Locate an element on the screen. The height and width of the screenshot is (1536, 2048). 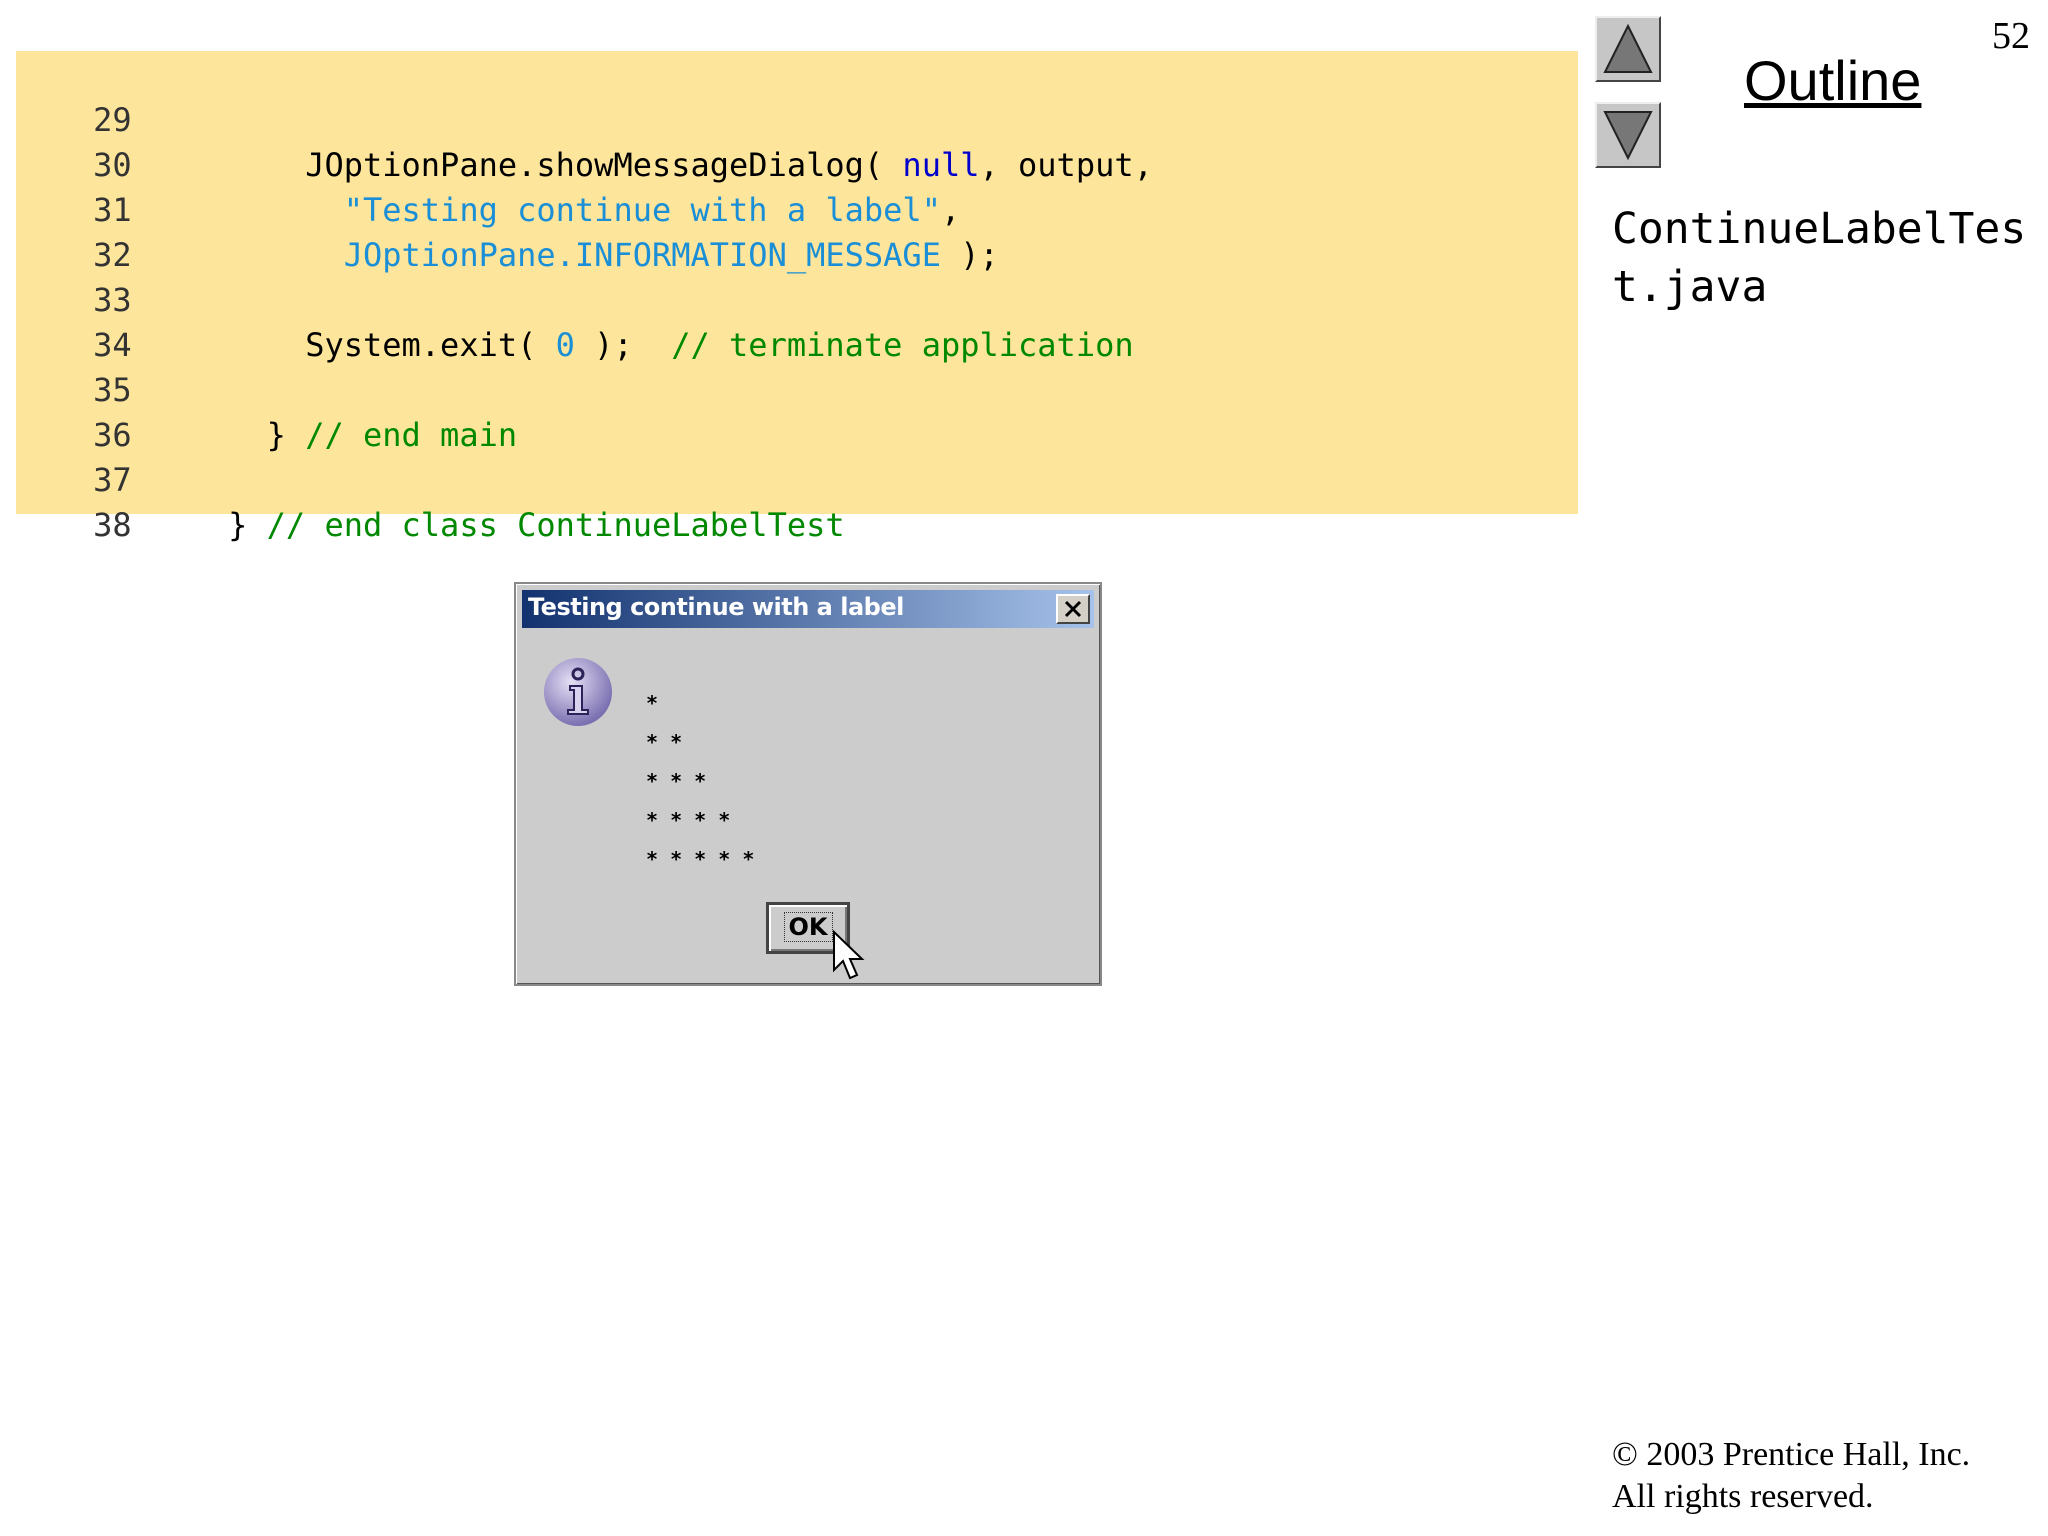
copyright-line: © 2003 Prentice Hall, Inc. is located at coordinates (1791, 1454).